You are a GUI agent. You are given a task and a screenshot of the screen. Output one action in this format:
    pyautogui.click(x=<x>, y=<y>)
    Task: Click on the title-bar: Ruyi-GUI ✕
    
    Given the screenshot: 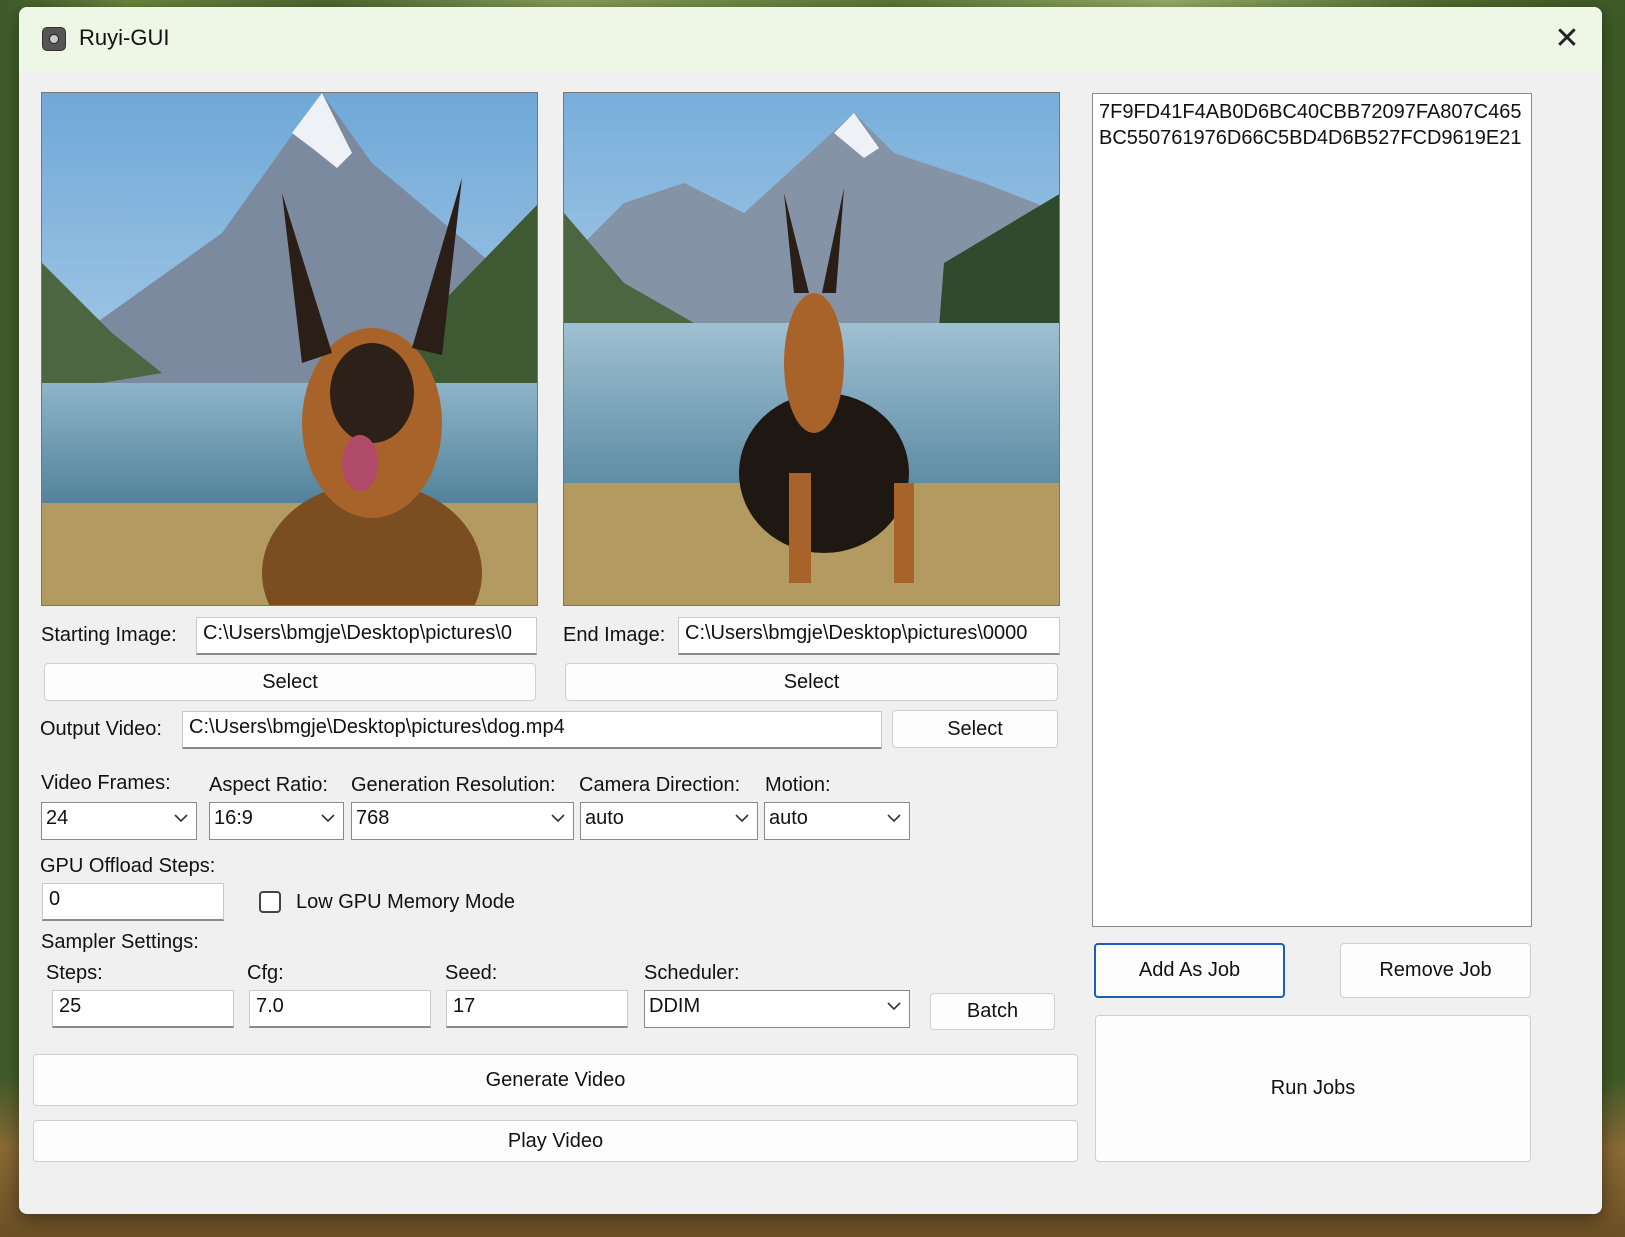 What is the action you would take?
    pyautogui.click(x=810, y=39)
    